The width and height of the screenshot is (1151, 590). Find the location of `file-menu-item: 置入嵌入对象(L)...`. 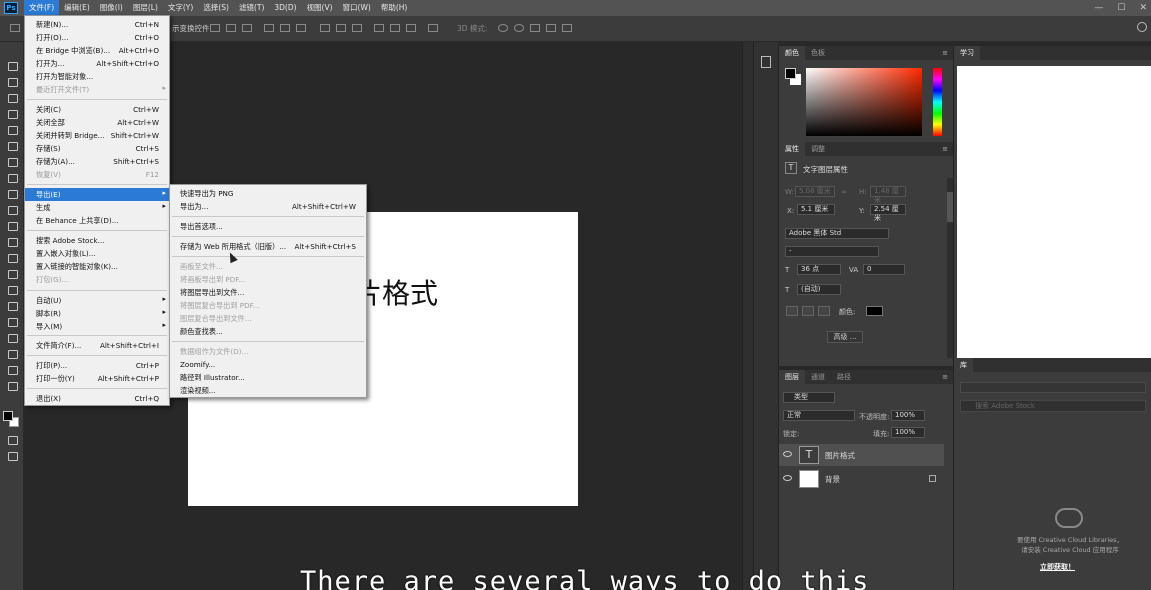

file-menu-item: 置入嵌入对象(L)... is located at coordinates (97, 253).